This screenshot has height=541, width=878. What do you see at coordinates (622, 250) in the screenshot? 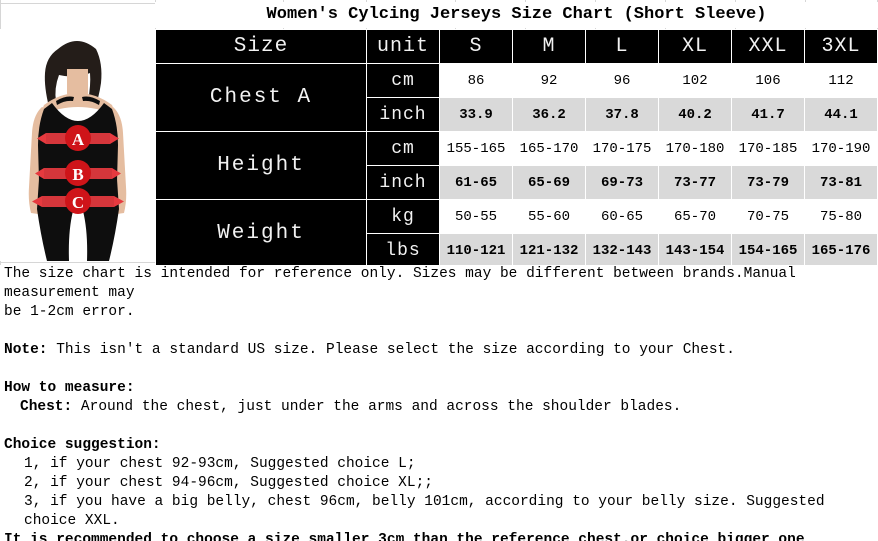
I see `value-cell: 132-143` at bounding box center [622, 250].